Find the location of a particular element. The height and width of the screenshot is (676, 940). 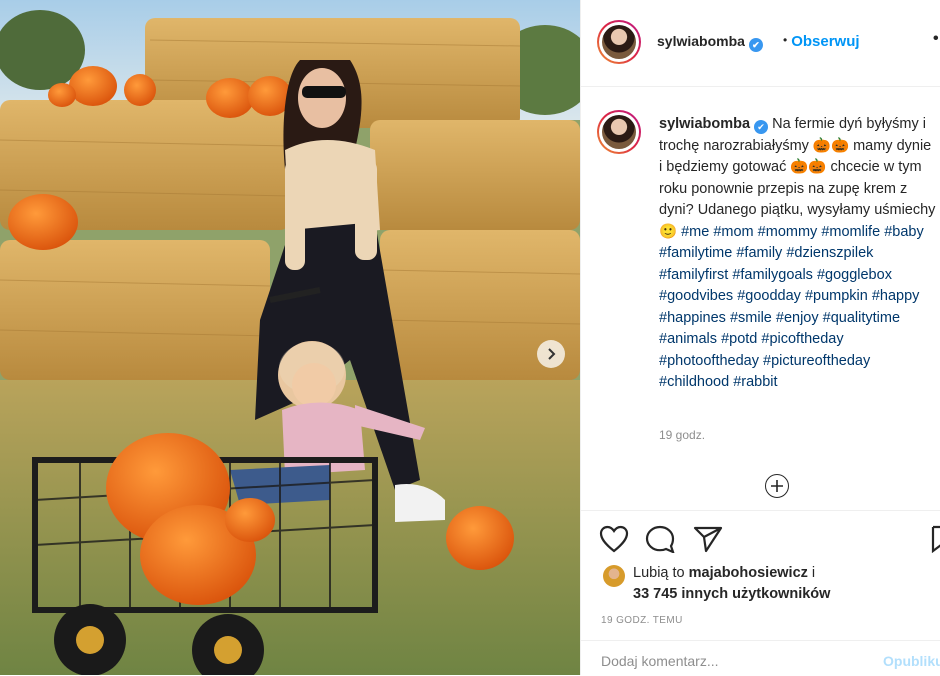

hashtag-link: #enjoy is located at coordinates (797, 318).